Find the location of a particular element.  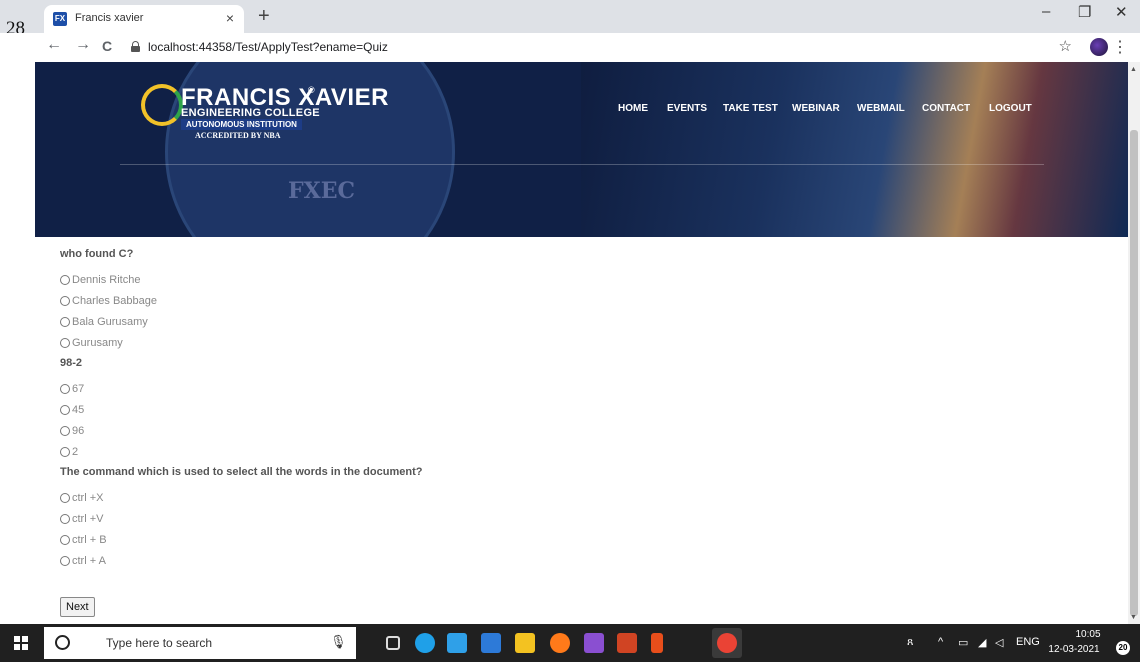

answer-option: ctrl + B is located at coordinates (585, 539).